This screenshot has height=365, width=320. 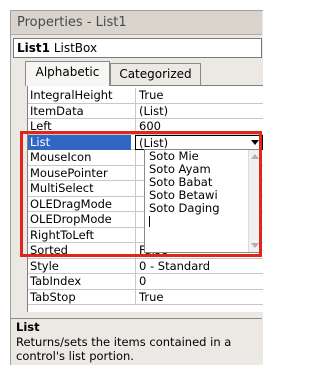 What do you see at coordinates (149, 221) in the screenshot?
I see `text-caret` at bounding box center [149, 221].